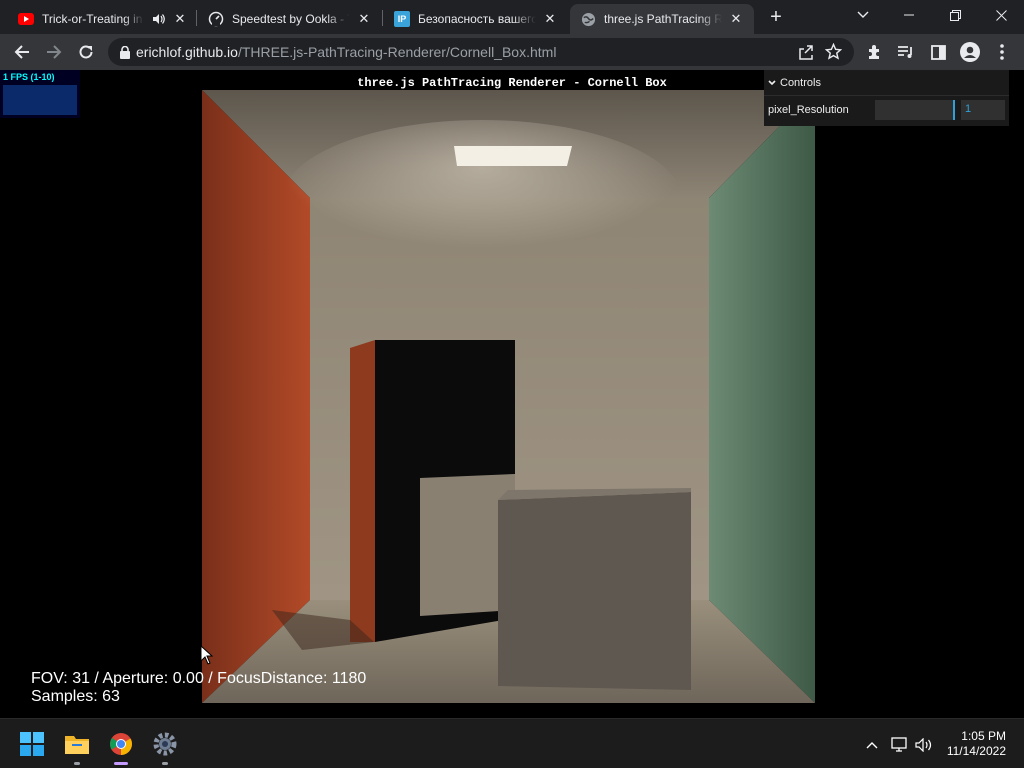  I want to click on url-host: erichlof.github.io, so click(187, 52).